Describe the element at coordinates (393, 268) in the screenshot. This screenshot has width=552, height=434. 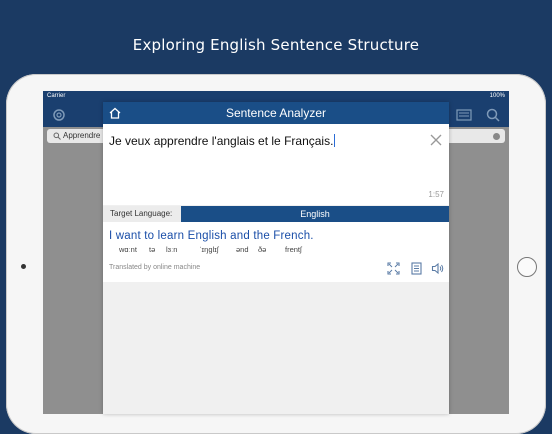
I see `expand-icon` at that location.